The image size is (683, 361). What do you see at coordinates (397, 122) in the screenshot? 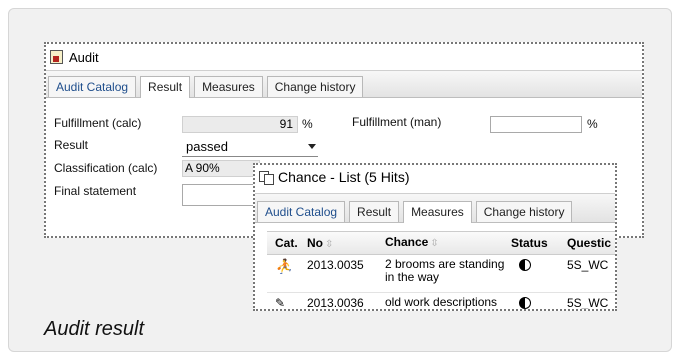
I see `fulfillment-man-label: Fulfillment (man)` at bounding box center [397, 122].